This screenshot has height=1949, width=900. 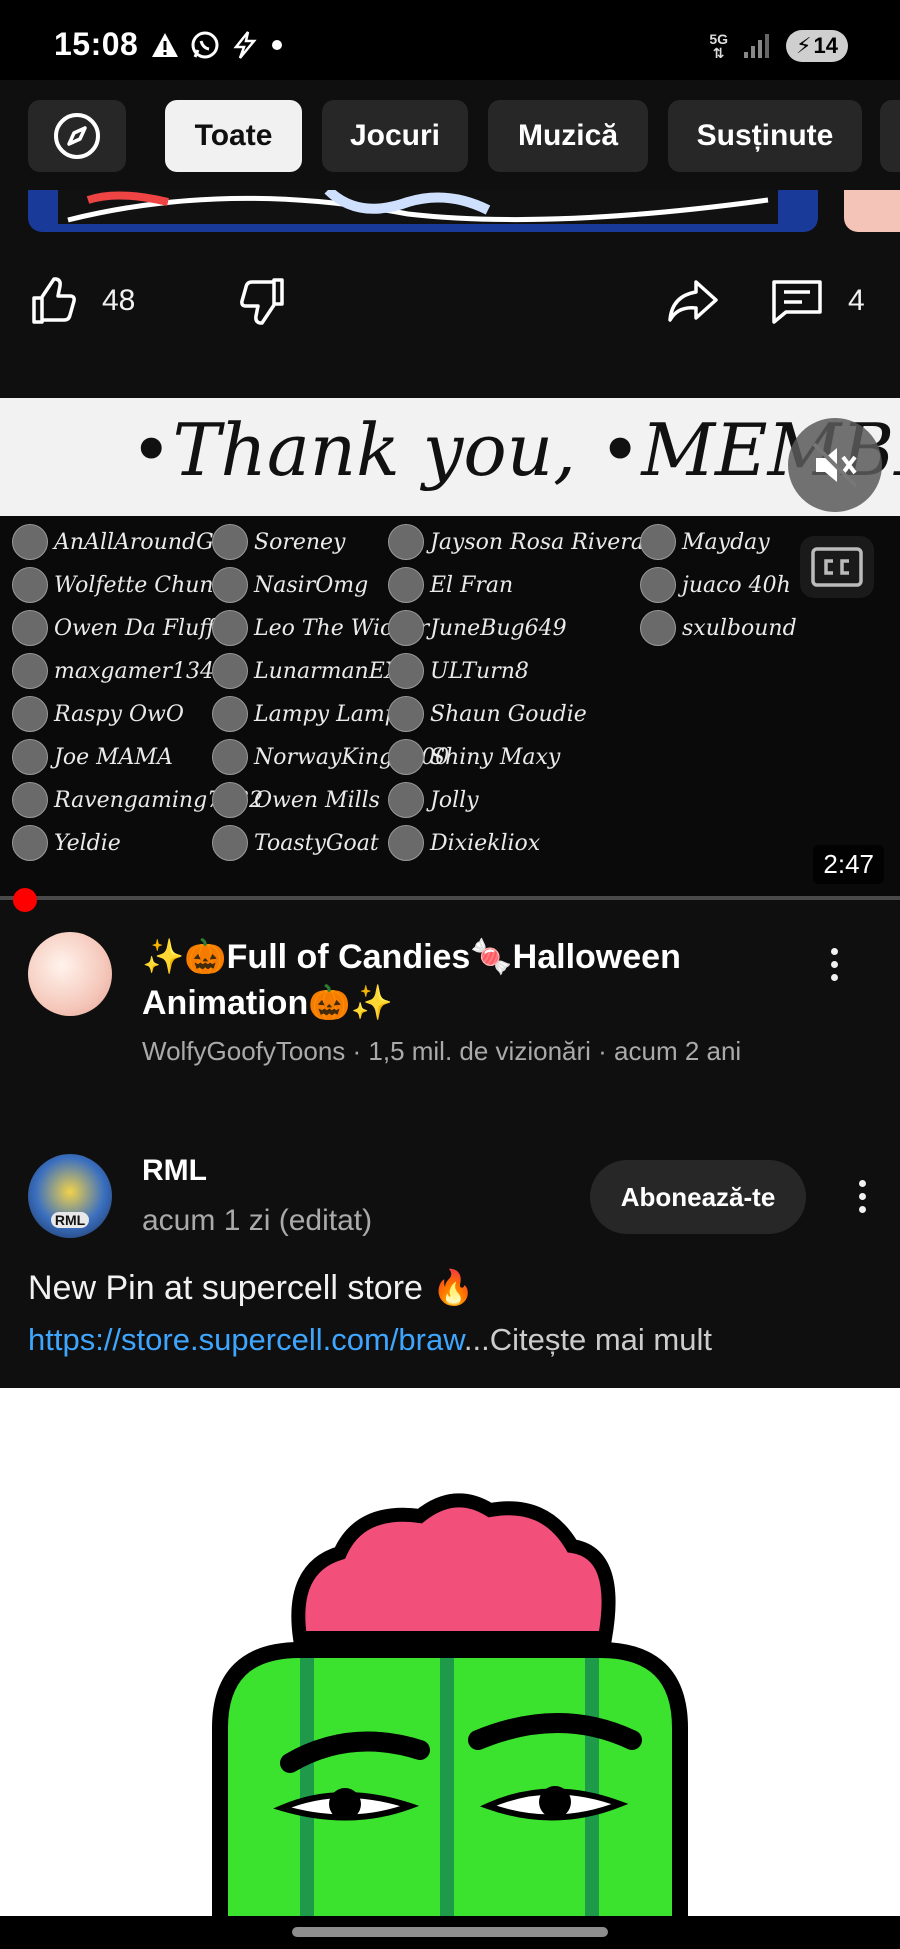 What do you see at coordinates (246, 1339) in the screenshot?
I see `post-link: https://store.supercell.com/braw` at bounding box center [246, 1339].